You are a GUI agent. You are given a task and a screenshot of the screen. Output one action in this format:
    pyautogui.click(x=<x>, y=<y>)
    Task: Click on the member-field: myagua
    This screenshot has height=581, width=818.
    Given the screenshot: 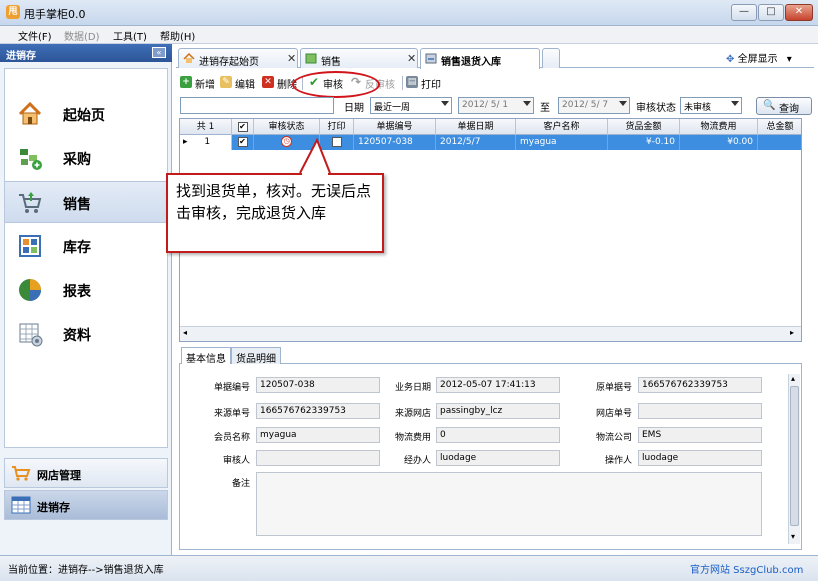 What is the action you would take?
    pyautogui.click(x=318, y=435)
    